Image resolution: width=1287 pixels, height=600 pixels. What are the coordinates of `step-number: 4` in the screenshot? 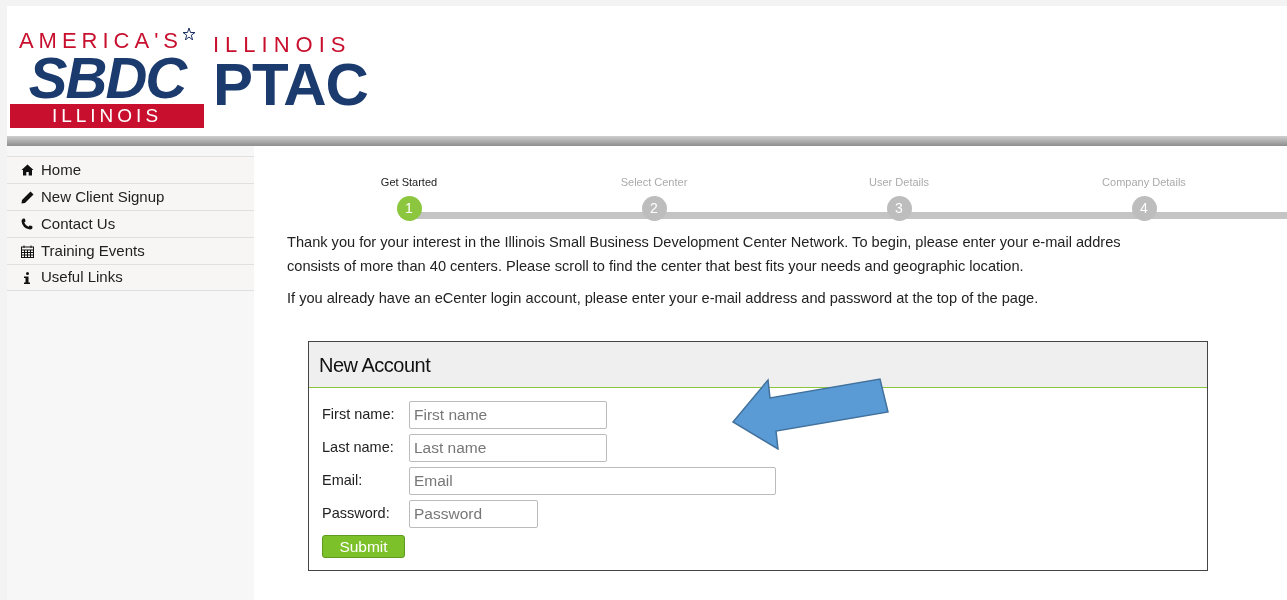 It's located at (1144, 208).